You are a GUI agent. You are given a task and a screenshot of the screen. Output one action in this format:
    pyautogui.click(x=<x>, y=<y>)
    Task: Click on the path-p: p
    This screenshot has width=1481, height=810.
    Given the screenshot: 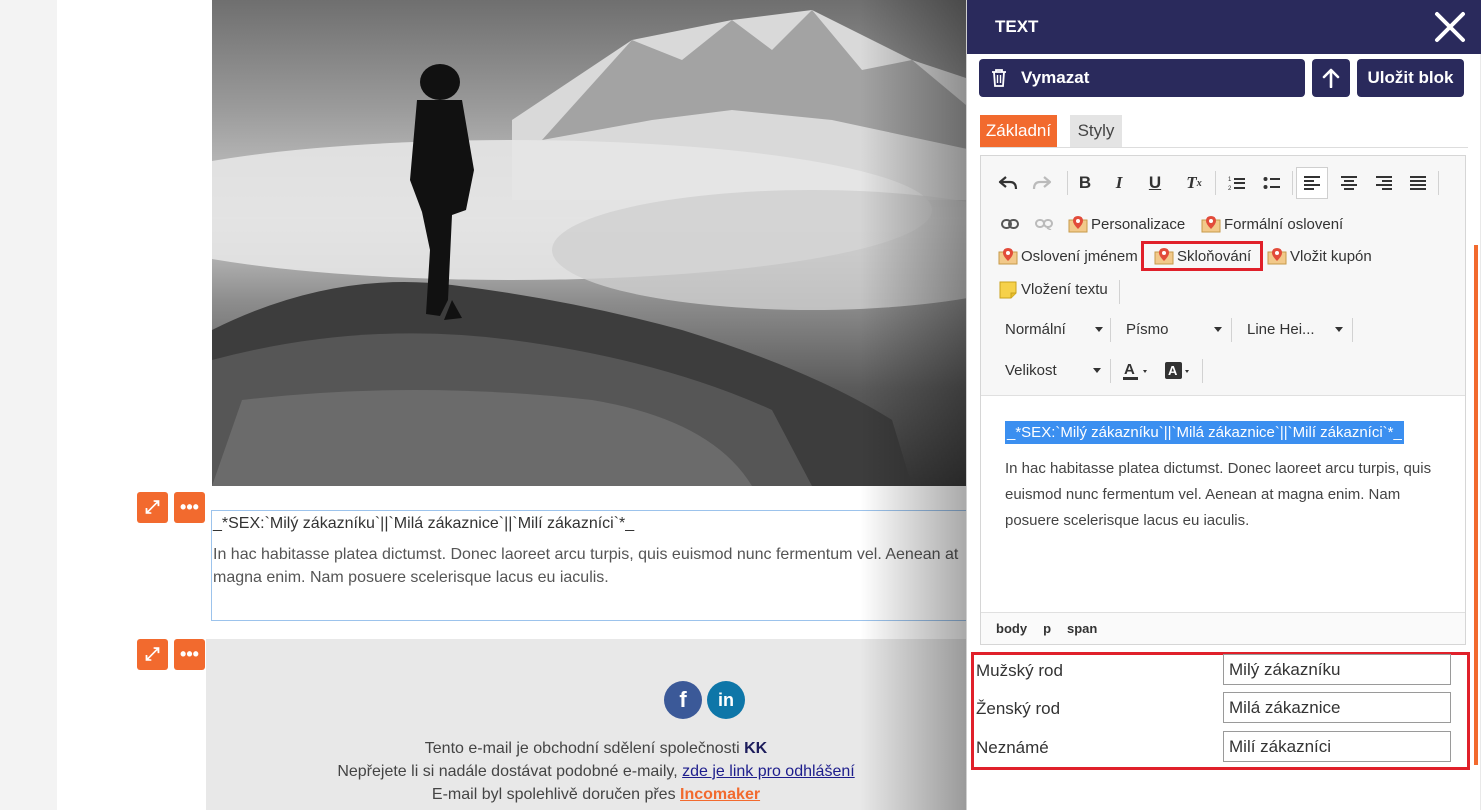 What is the action you would take?
    pyautogui.click(x=1047, y=628)
    